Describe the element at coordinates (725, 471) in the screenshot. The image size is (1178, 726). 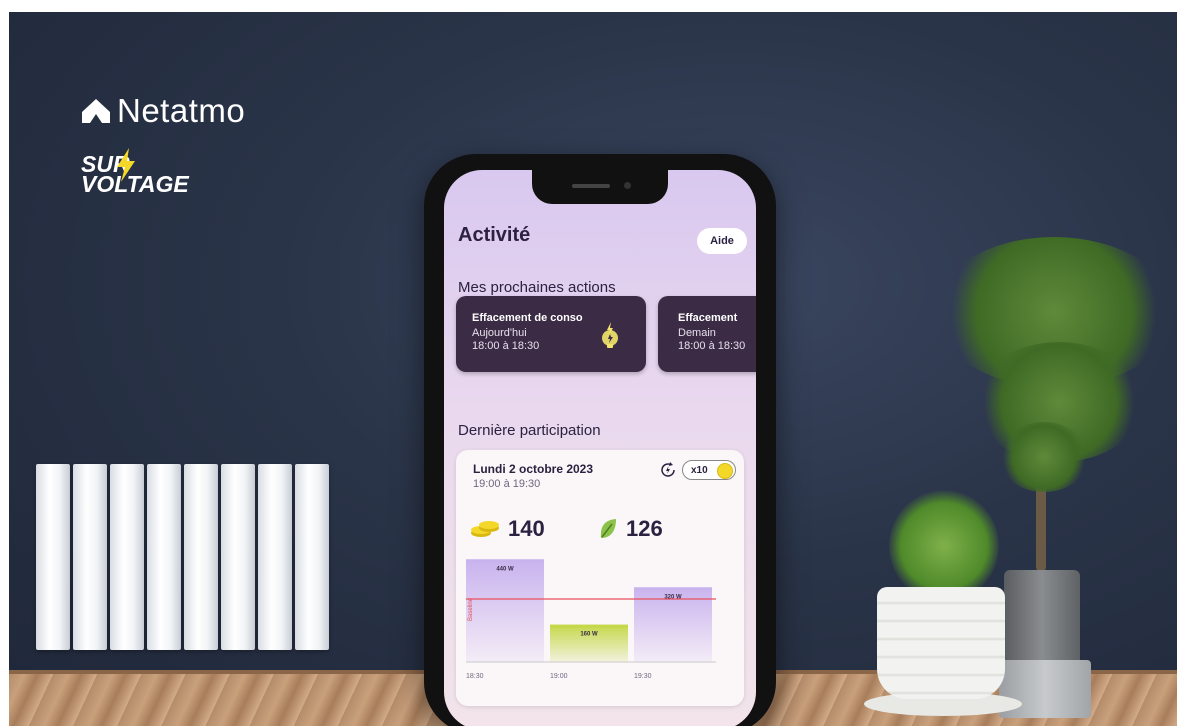
I see `coin-icon` at that location.